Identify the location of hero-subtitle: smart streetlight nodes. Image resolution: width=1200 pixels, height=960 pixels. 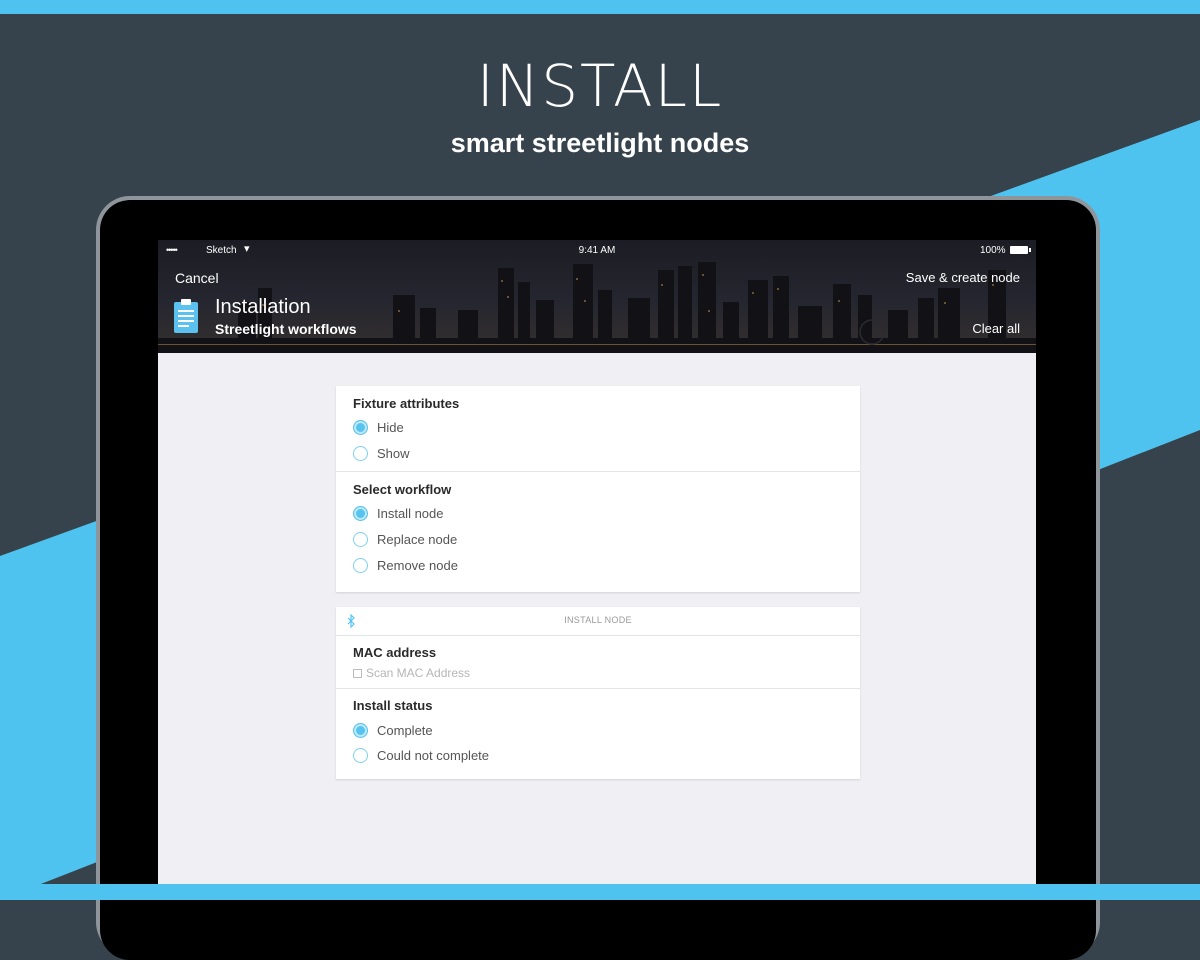
(600, 143).